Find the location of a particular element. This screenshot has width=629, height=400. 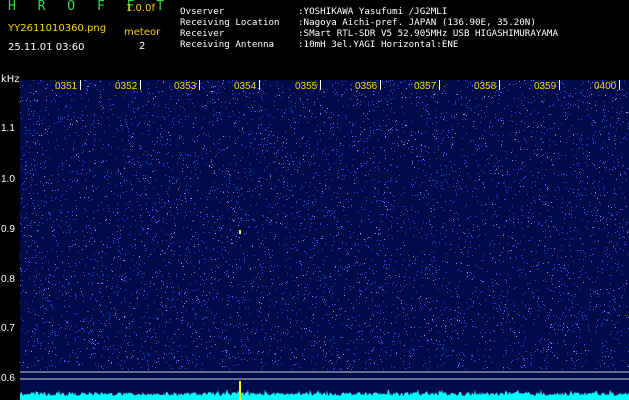

info-key: Receiving Antenna is located at coordinates (227, 44).